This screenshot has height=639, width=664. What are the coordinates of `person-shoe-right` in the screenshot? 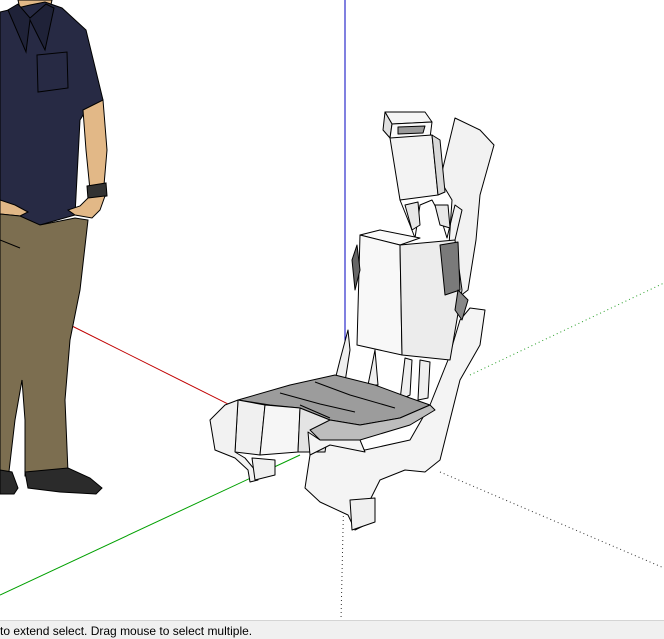 It's located at (63, 481).